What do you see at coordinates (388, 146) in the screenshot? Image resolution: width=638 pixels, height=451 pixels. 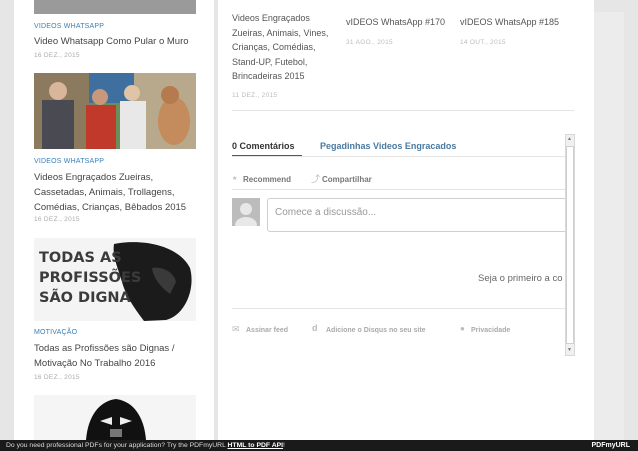 I see `tab-site: Pegadinhas Videos Engracados` at bounding box center [388, 146].